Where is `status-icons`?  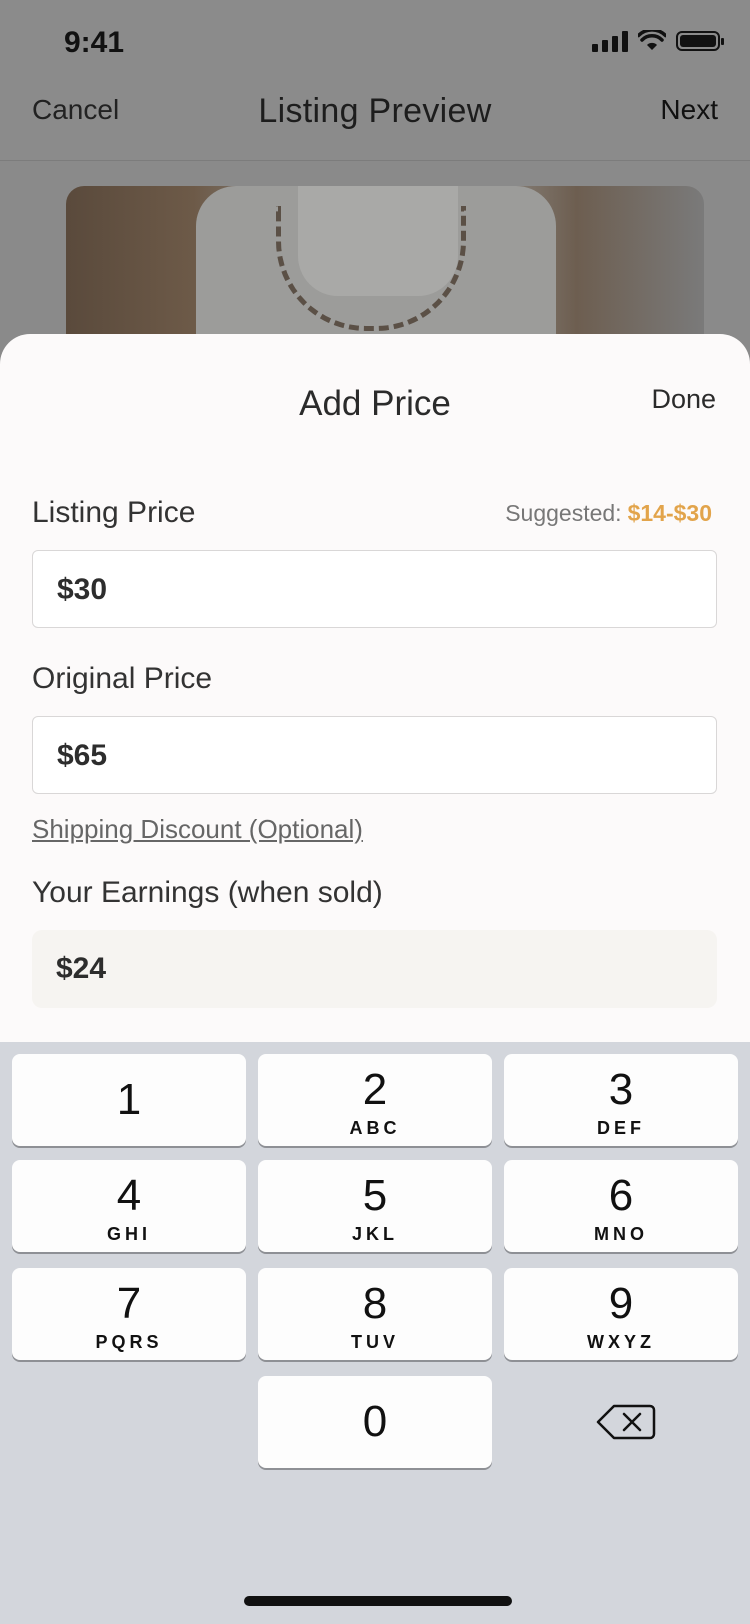 status-icons is located at coordinates (658, 41).